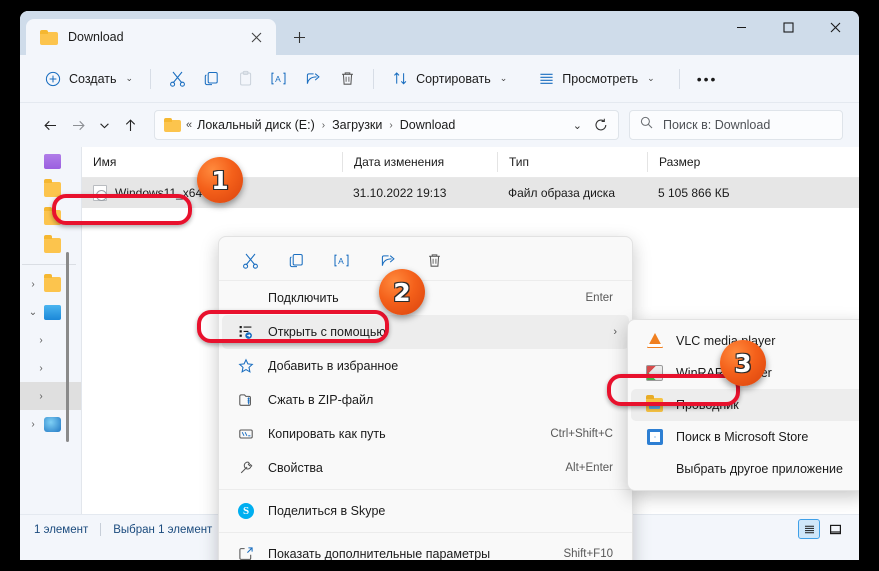  Describe the element at coordinates (742, 437) in the screenshot. I see `submenu-item-label: Поиск в Microsoft Store` at that location.